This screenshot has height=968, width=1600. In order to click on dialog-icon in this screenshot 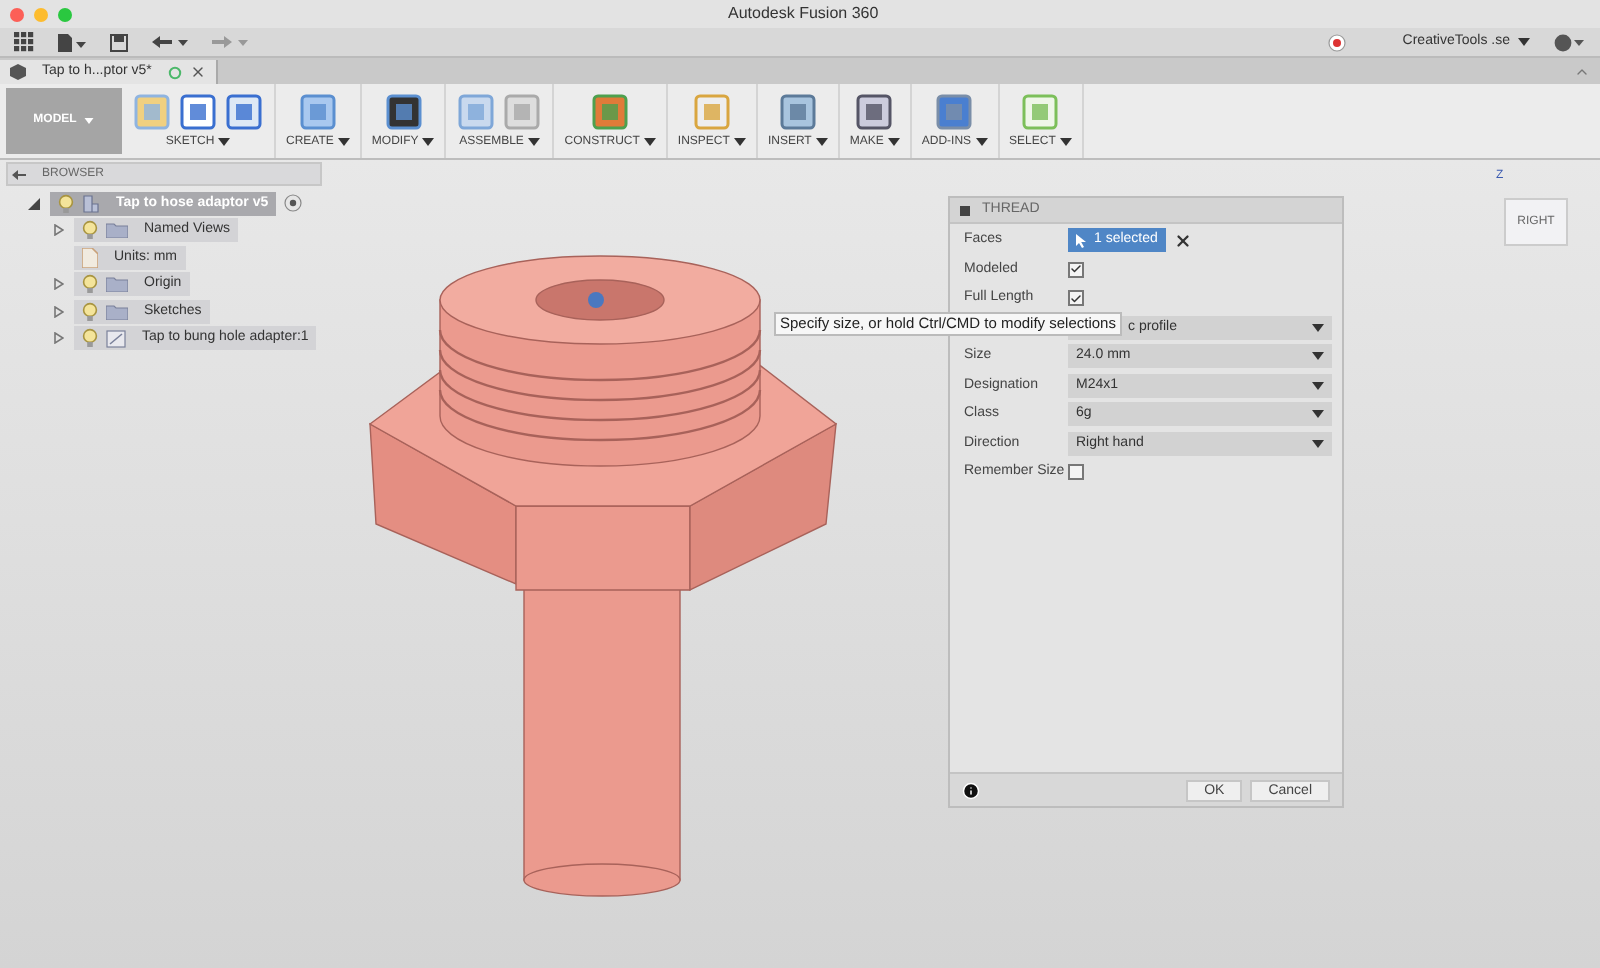, I will do `click(965, 210)`.